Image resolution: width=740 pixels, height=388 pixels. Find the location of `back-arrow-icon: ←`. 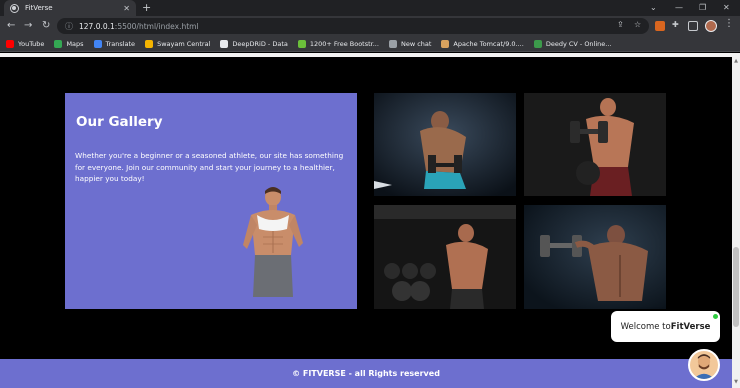

back-arrow-icon: ← is located at coordinates (11, 26).